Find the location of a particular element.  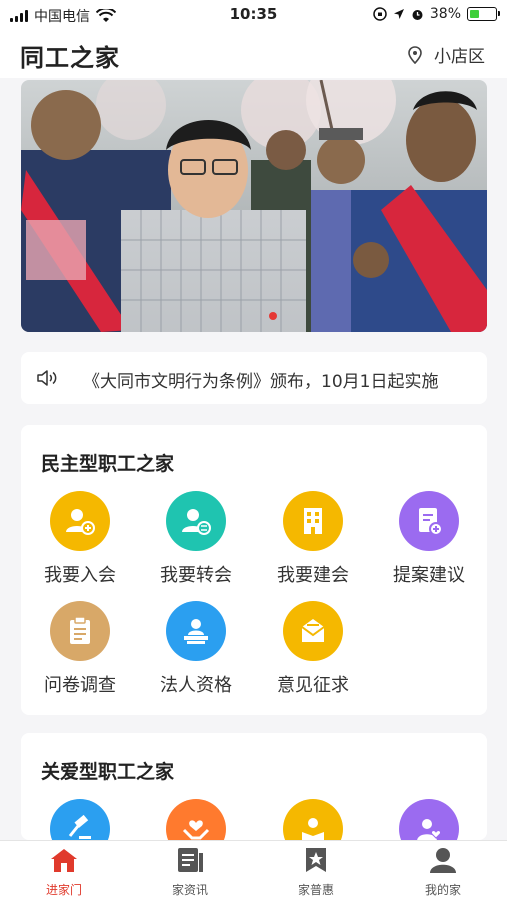

menu-item-opinion: 意见征求 is located at coordinates (313, 649).